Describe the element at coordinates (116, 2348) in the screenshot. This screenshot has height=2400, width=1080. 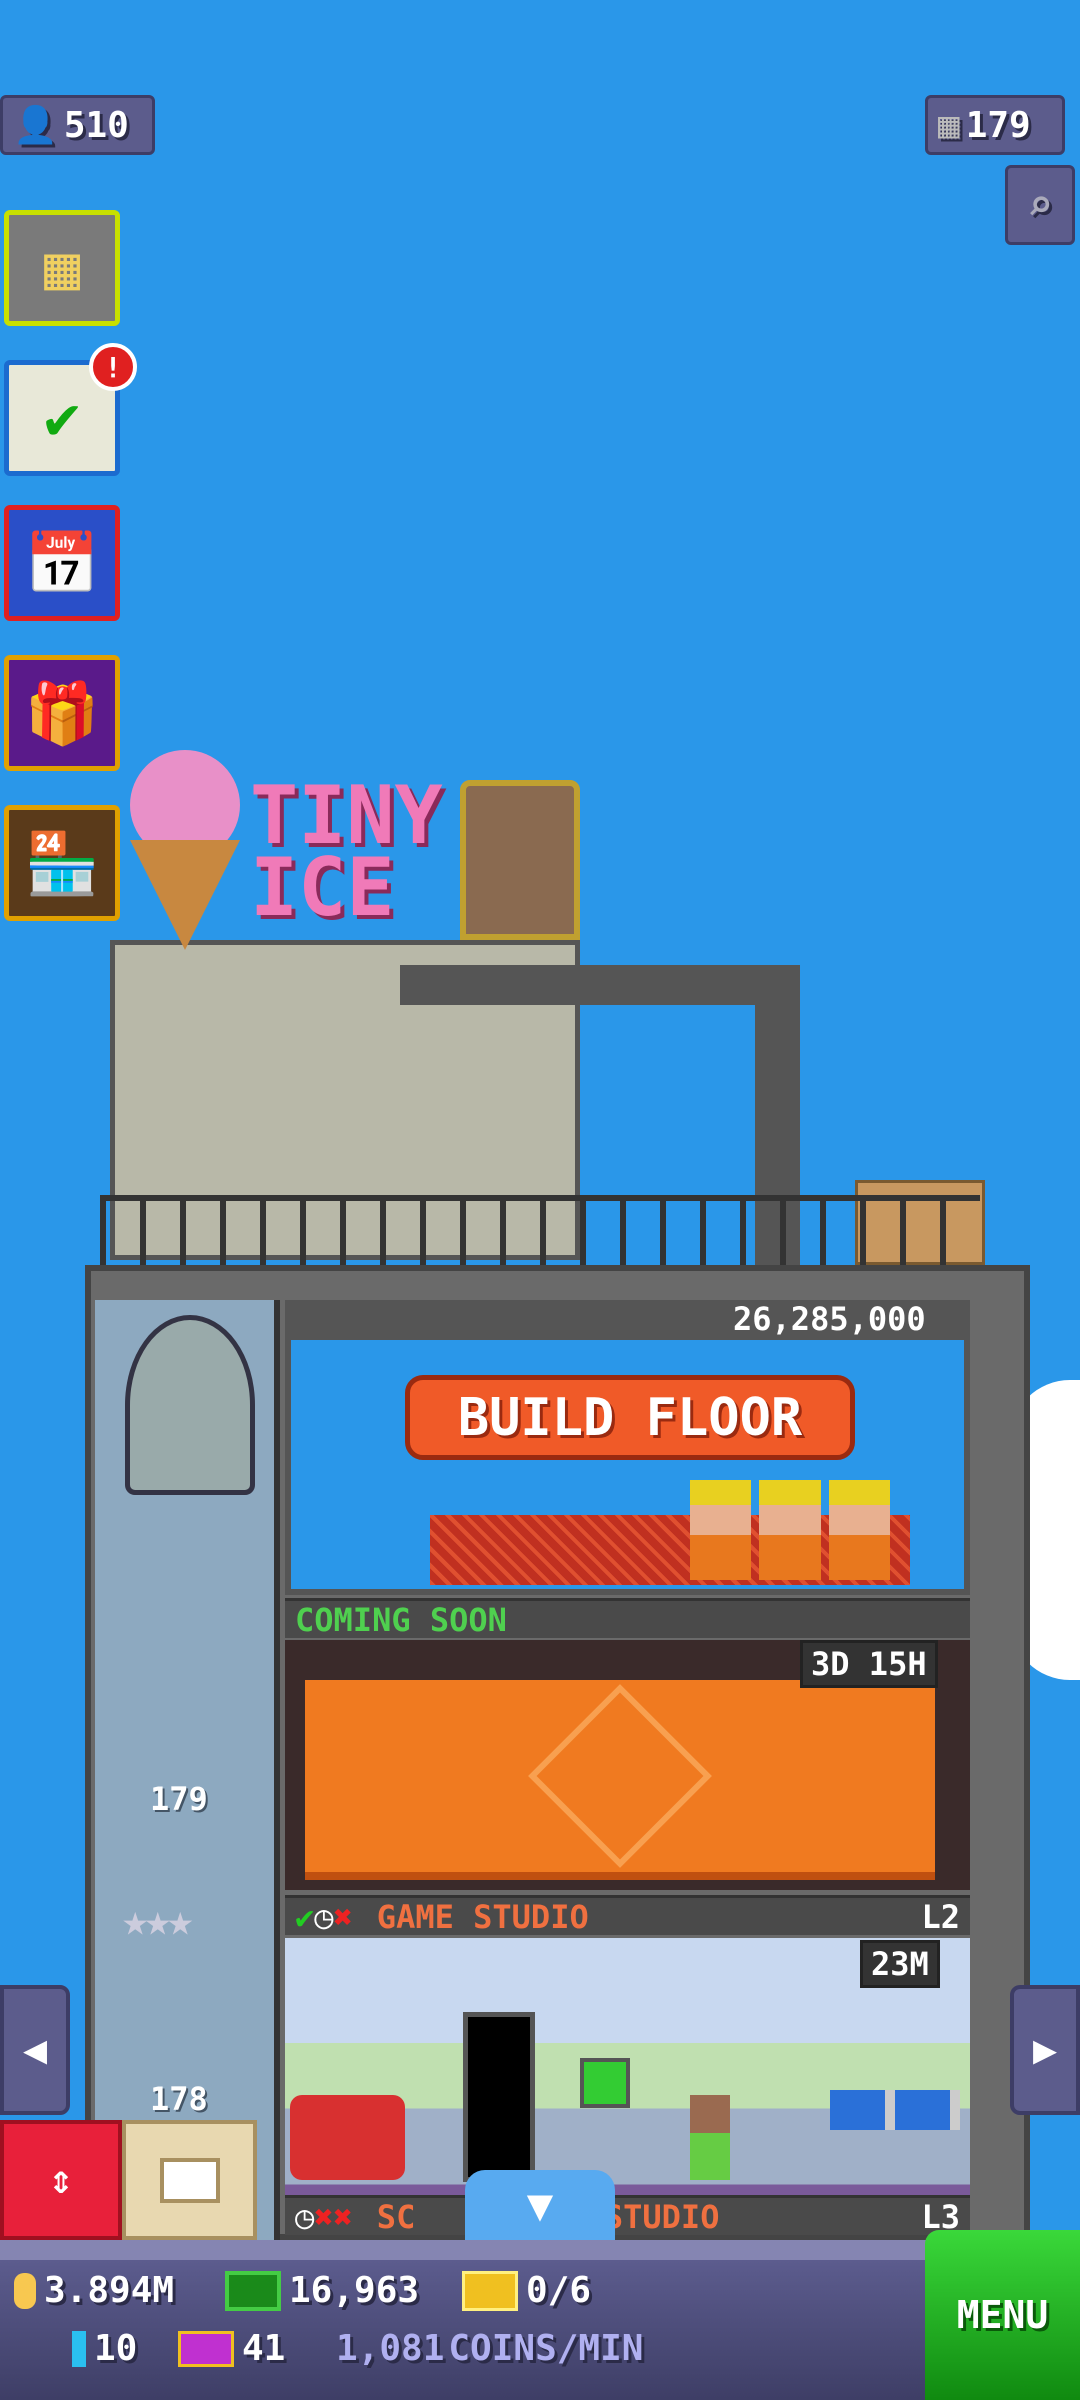
I see `vip-value: 10` at that location.